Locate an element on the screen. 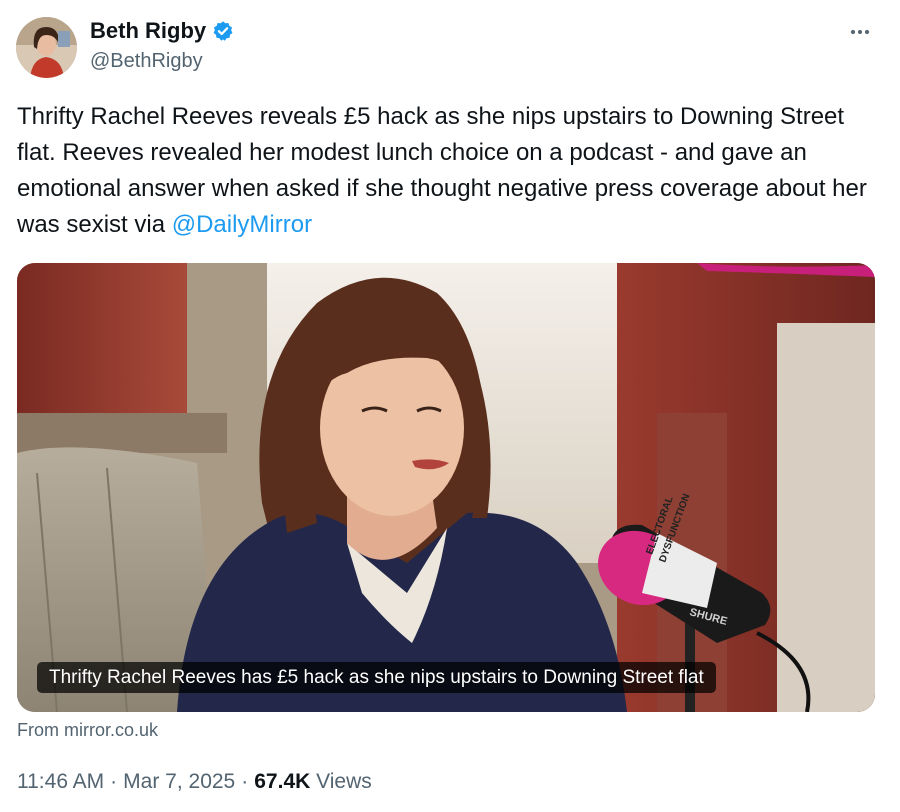 Image resolution: width=900 pixels, height=812 pixels. avatar is located at coordinates (46, 47).